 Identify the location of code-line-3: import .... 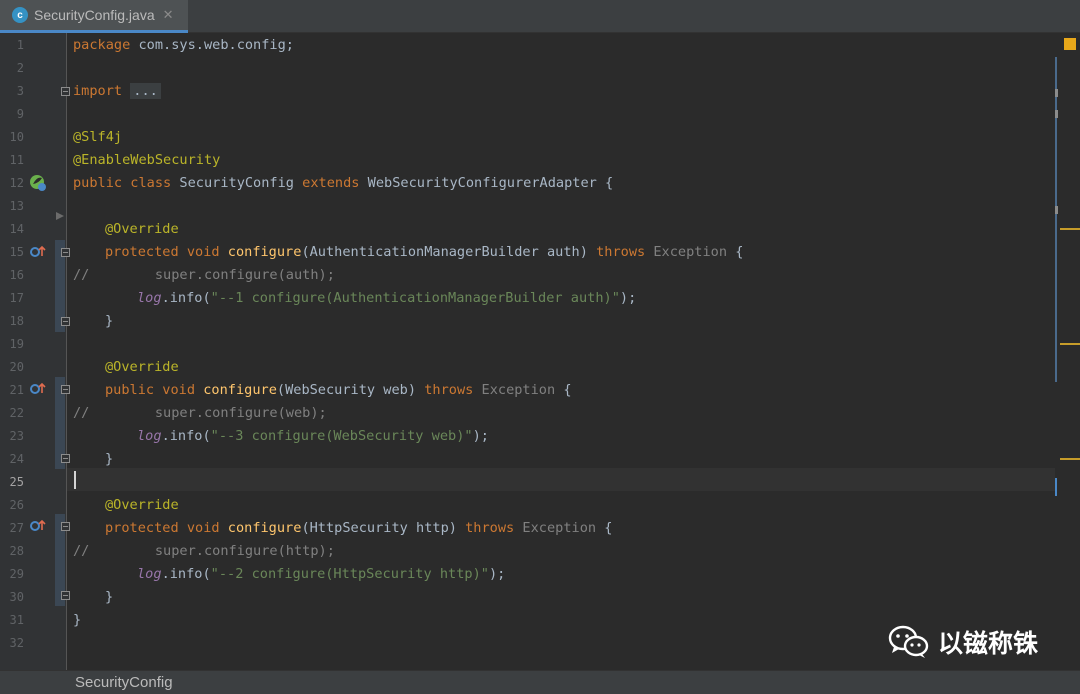
(117, 91).